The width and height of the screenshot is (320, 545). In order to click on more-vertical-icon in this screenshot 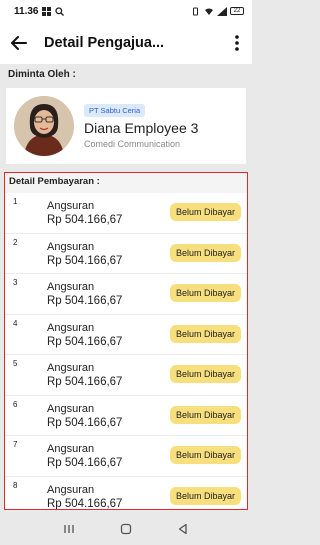, I will do `click(237, 43)`.